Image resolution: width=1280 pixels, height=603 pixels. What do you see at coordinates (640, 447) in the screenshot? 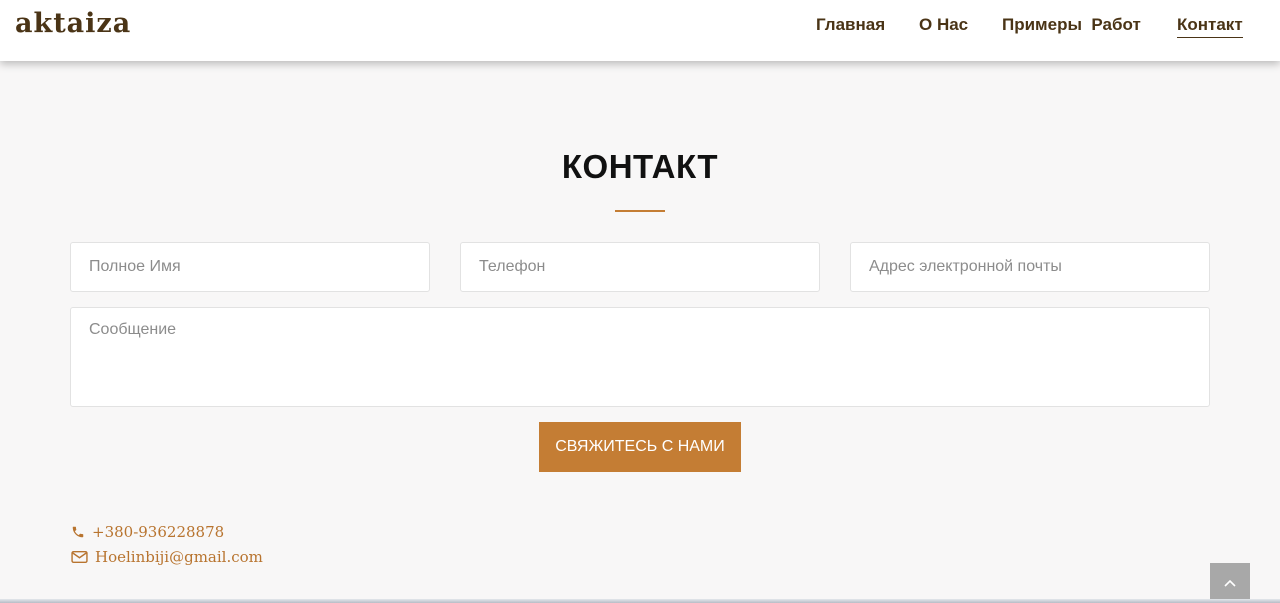
I see `submit-button: СВЯЖИТЕСЬ С НАМИ` at bounding box center [640, 447].